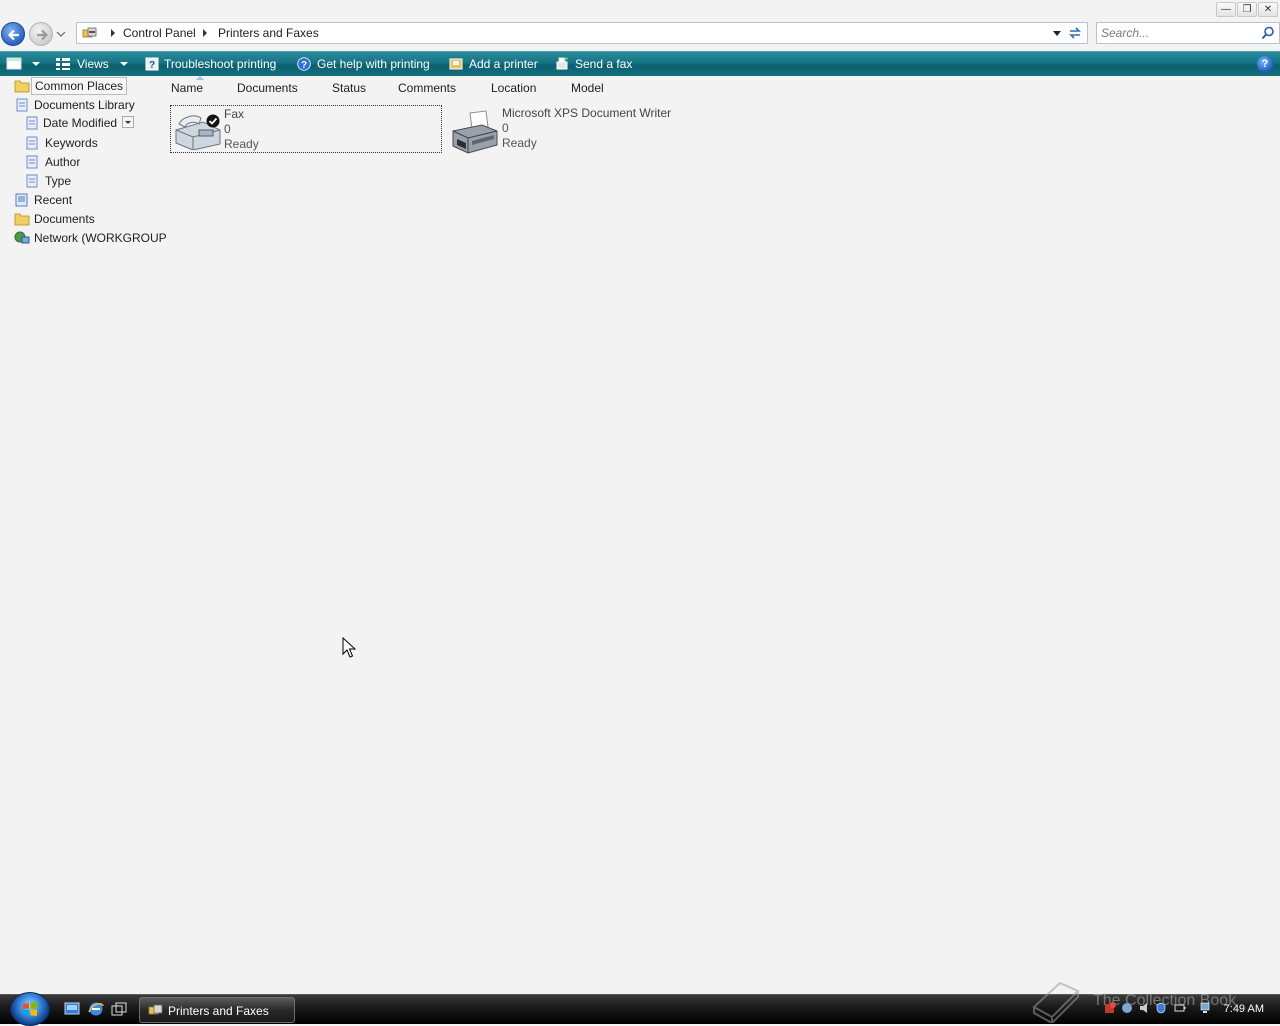 This screenshot has height=1026, width=1280. I want to click on network-icon, so click(22, 237).